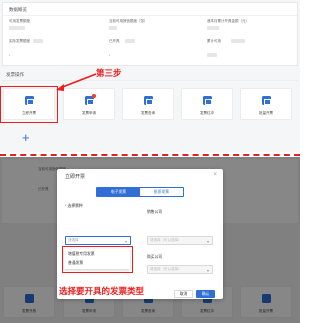 The width and height of the screenshot is (320, 323). I want to click on stat-label: 当前可用授信额度（张）, so click(128, 21).